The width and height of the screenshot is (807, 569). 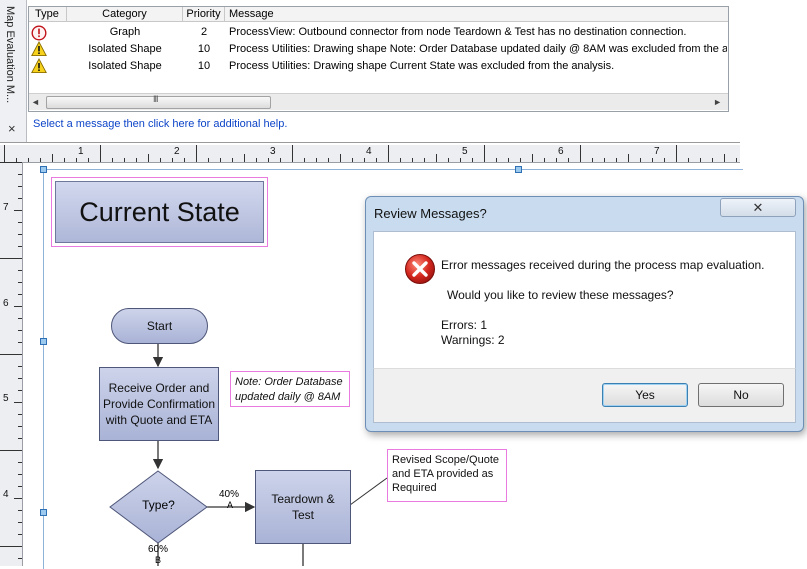 What do you see at coordinates (741, 395) in the screenshot?
I see `no-button: No` at bounding box center [741, 395].